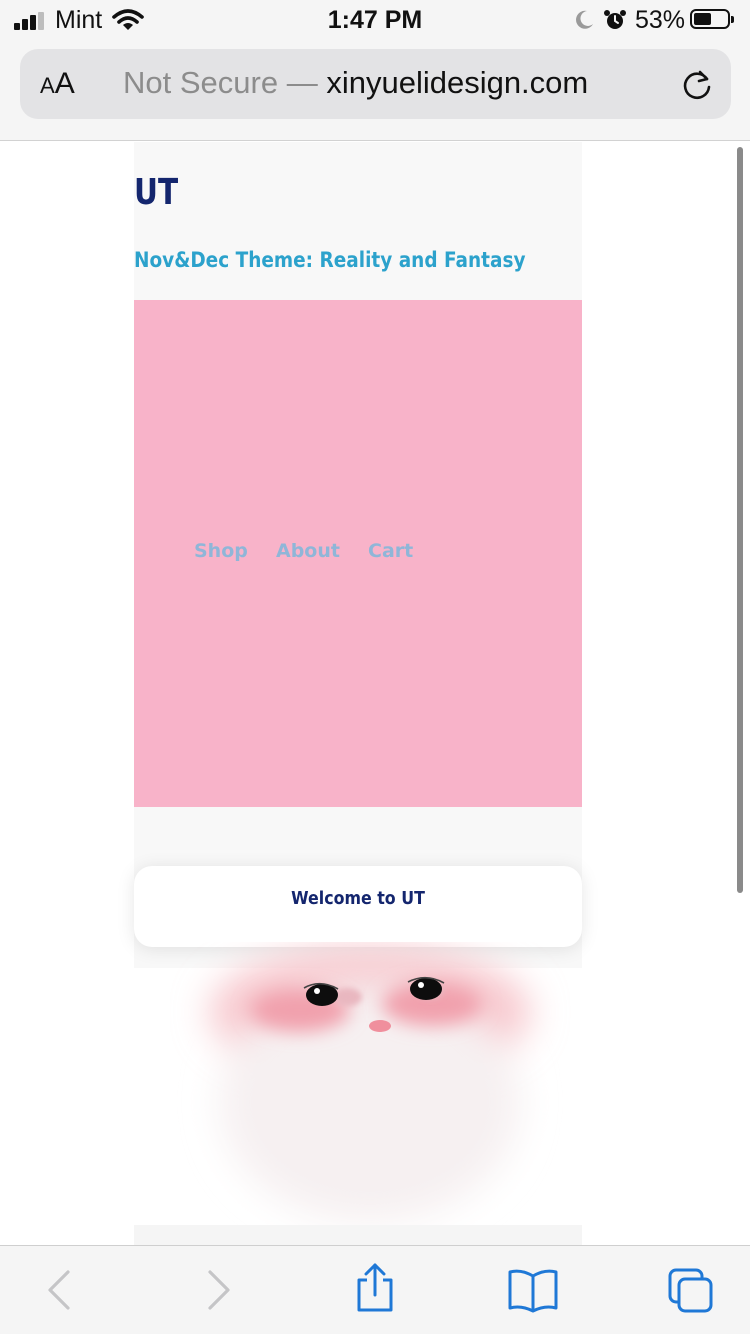 The width and height of the screenshot is (750, 1334). Describe the element at coordinates (712, 19) in the screenshot. I see `battery-icon` at that location.